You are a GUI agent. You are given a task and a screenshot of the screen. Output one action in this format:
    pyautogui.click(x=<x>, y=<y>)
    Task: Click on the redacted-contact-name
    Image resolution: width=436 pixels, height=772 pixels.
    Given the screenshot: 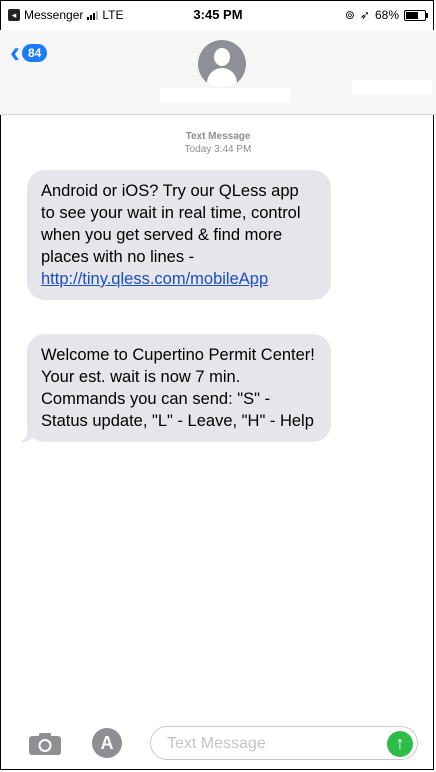 What is the action you would take?
    pyautogui.click(x=225, y=95)
    